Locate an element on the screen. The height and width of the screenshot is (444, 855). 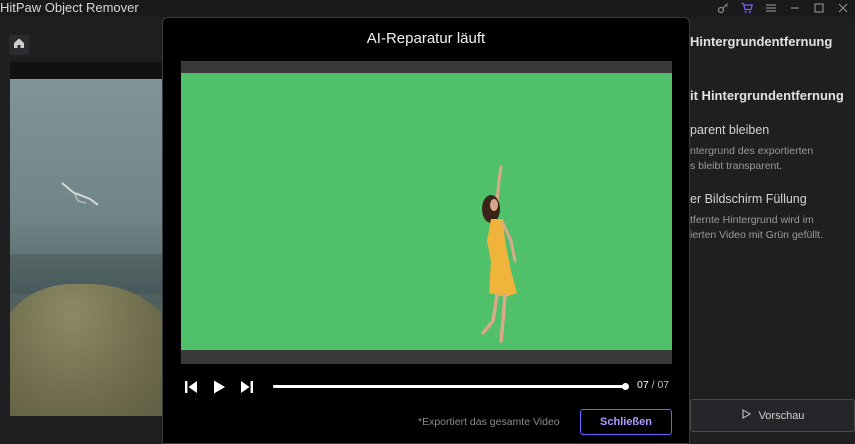
playback-controls: 07 / 07 is located at coordinates (426, 387).